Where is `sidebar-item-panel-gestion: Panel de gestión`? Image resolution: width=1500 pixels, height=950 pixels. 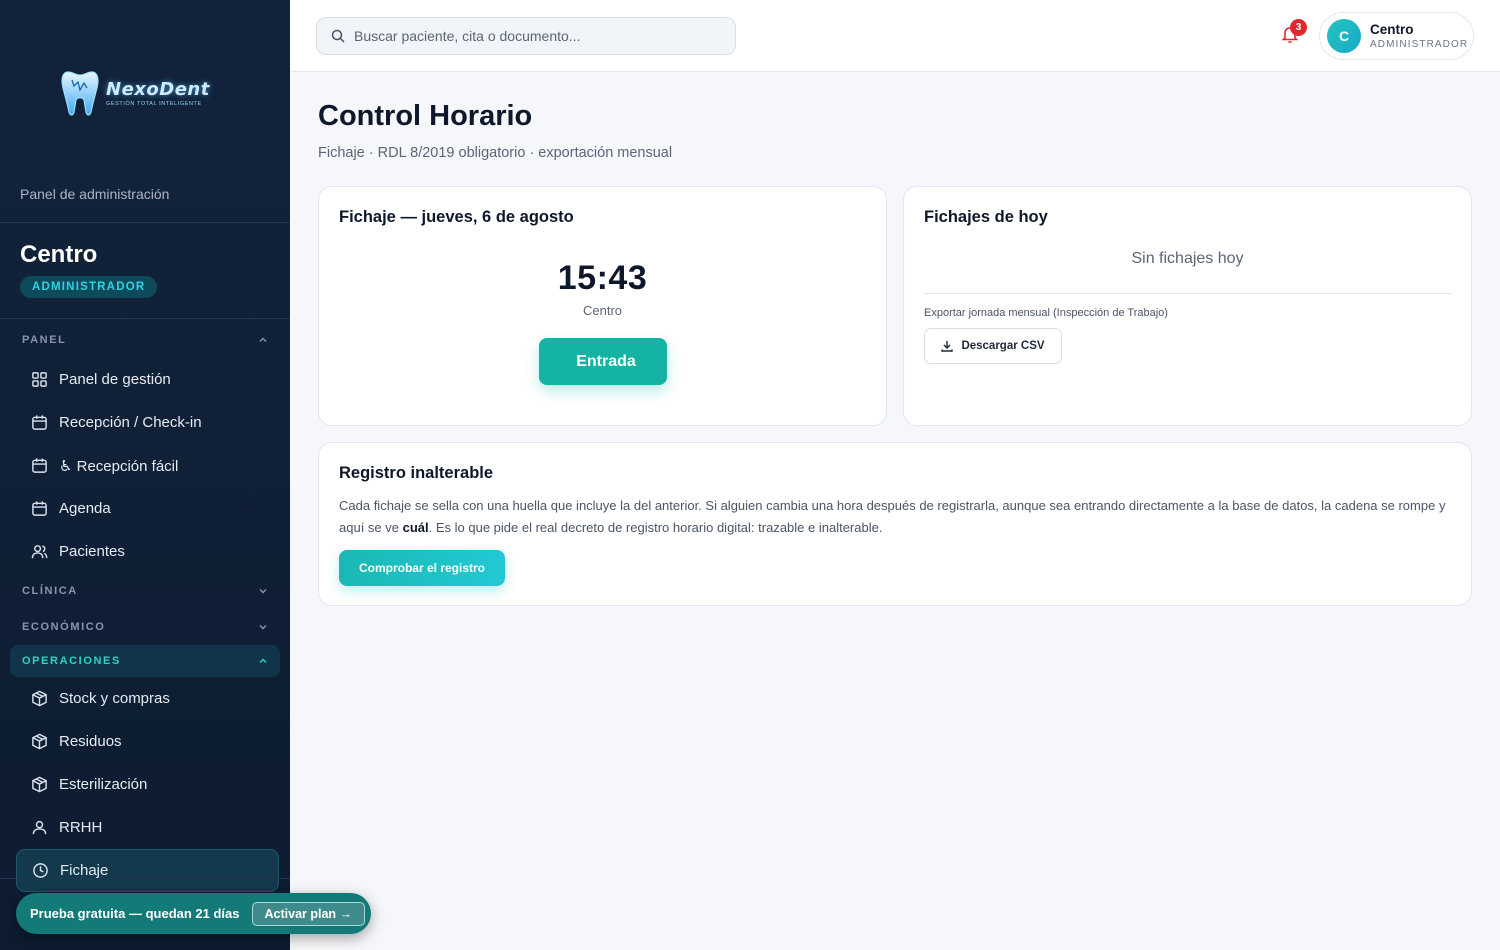 sidebar-item-panel-gestion: Panel de gestión is located at coordinates (145, 379).